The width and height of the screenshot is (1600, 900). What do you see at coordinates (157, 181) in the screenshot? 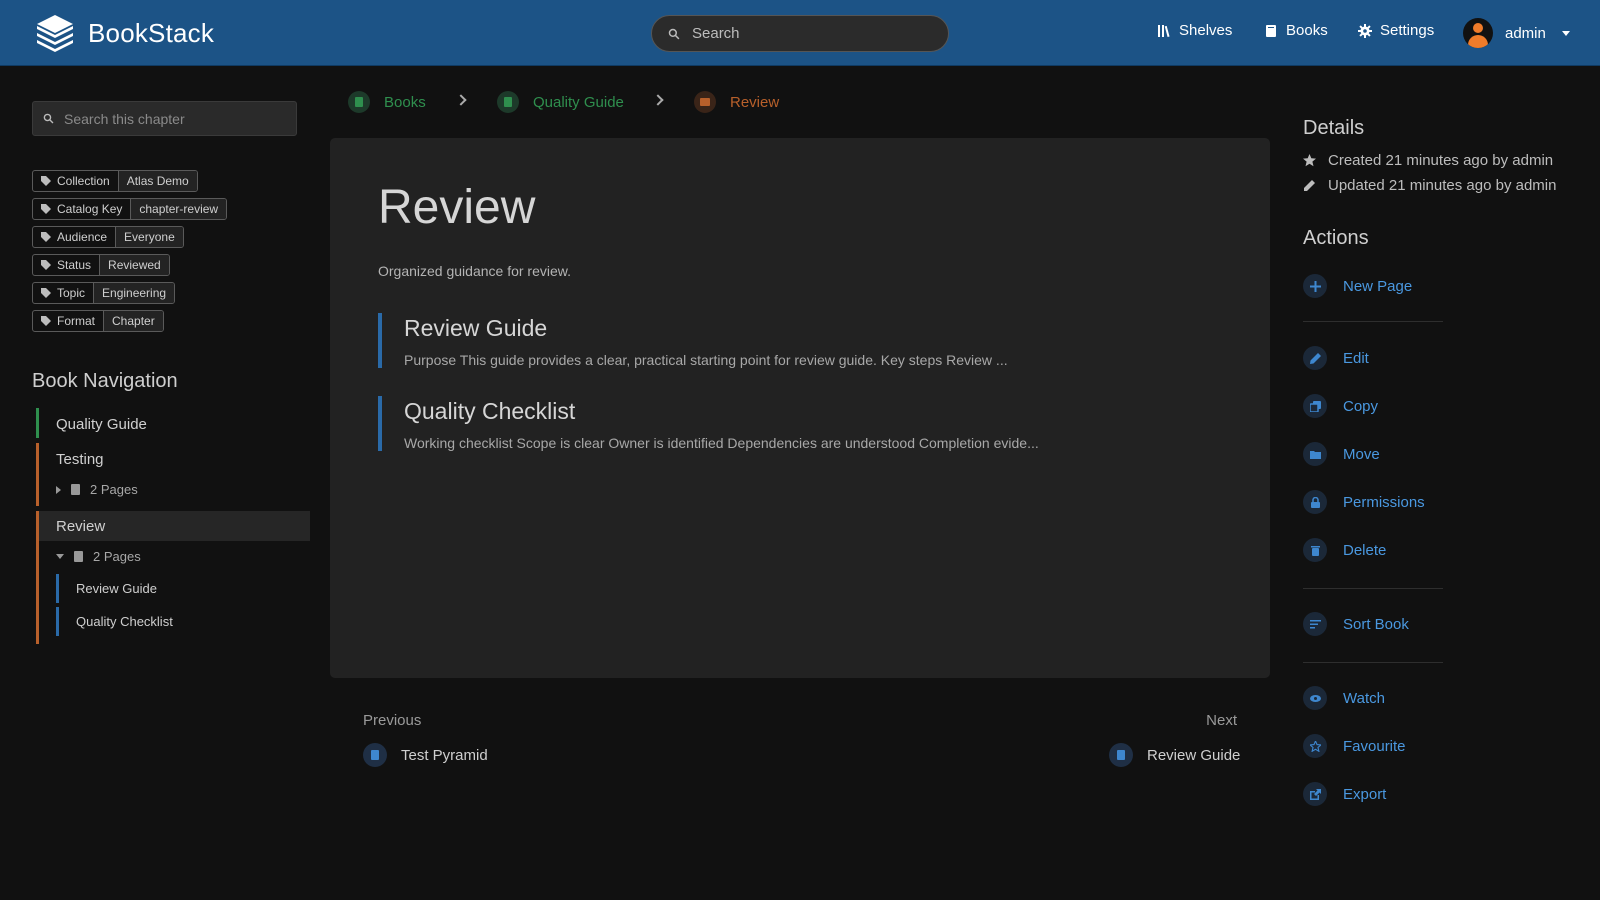
I see `tag-value: Atlas Demo` at bounding box center [157, 181].